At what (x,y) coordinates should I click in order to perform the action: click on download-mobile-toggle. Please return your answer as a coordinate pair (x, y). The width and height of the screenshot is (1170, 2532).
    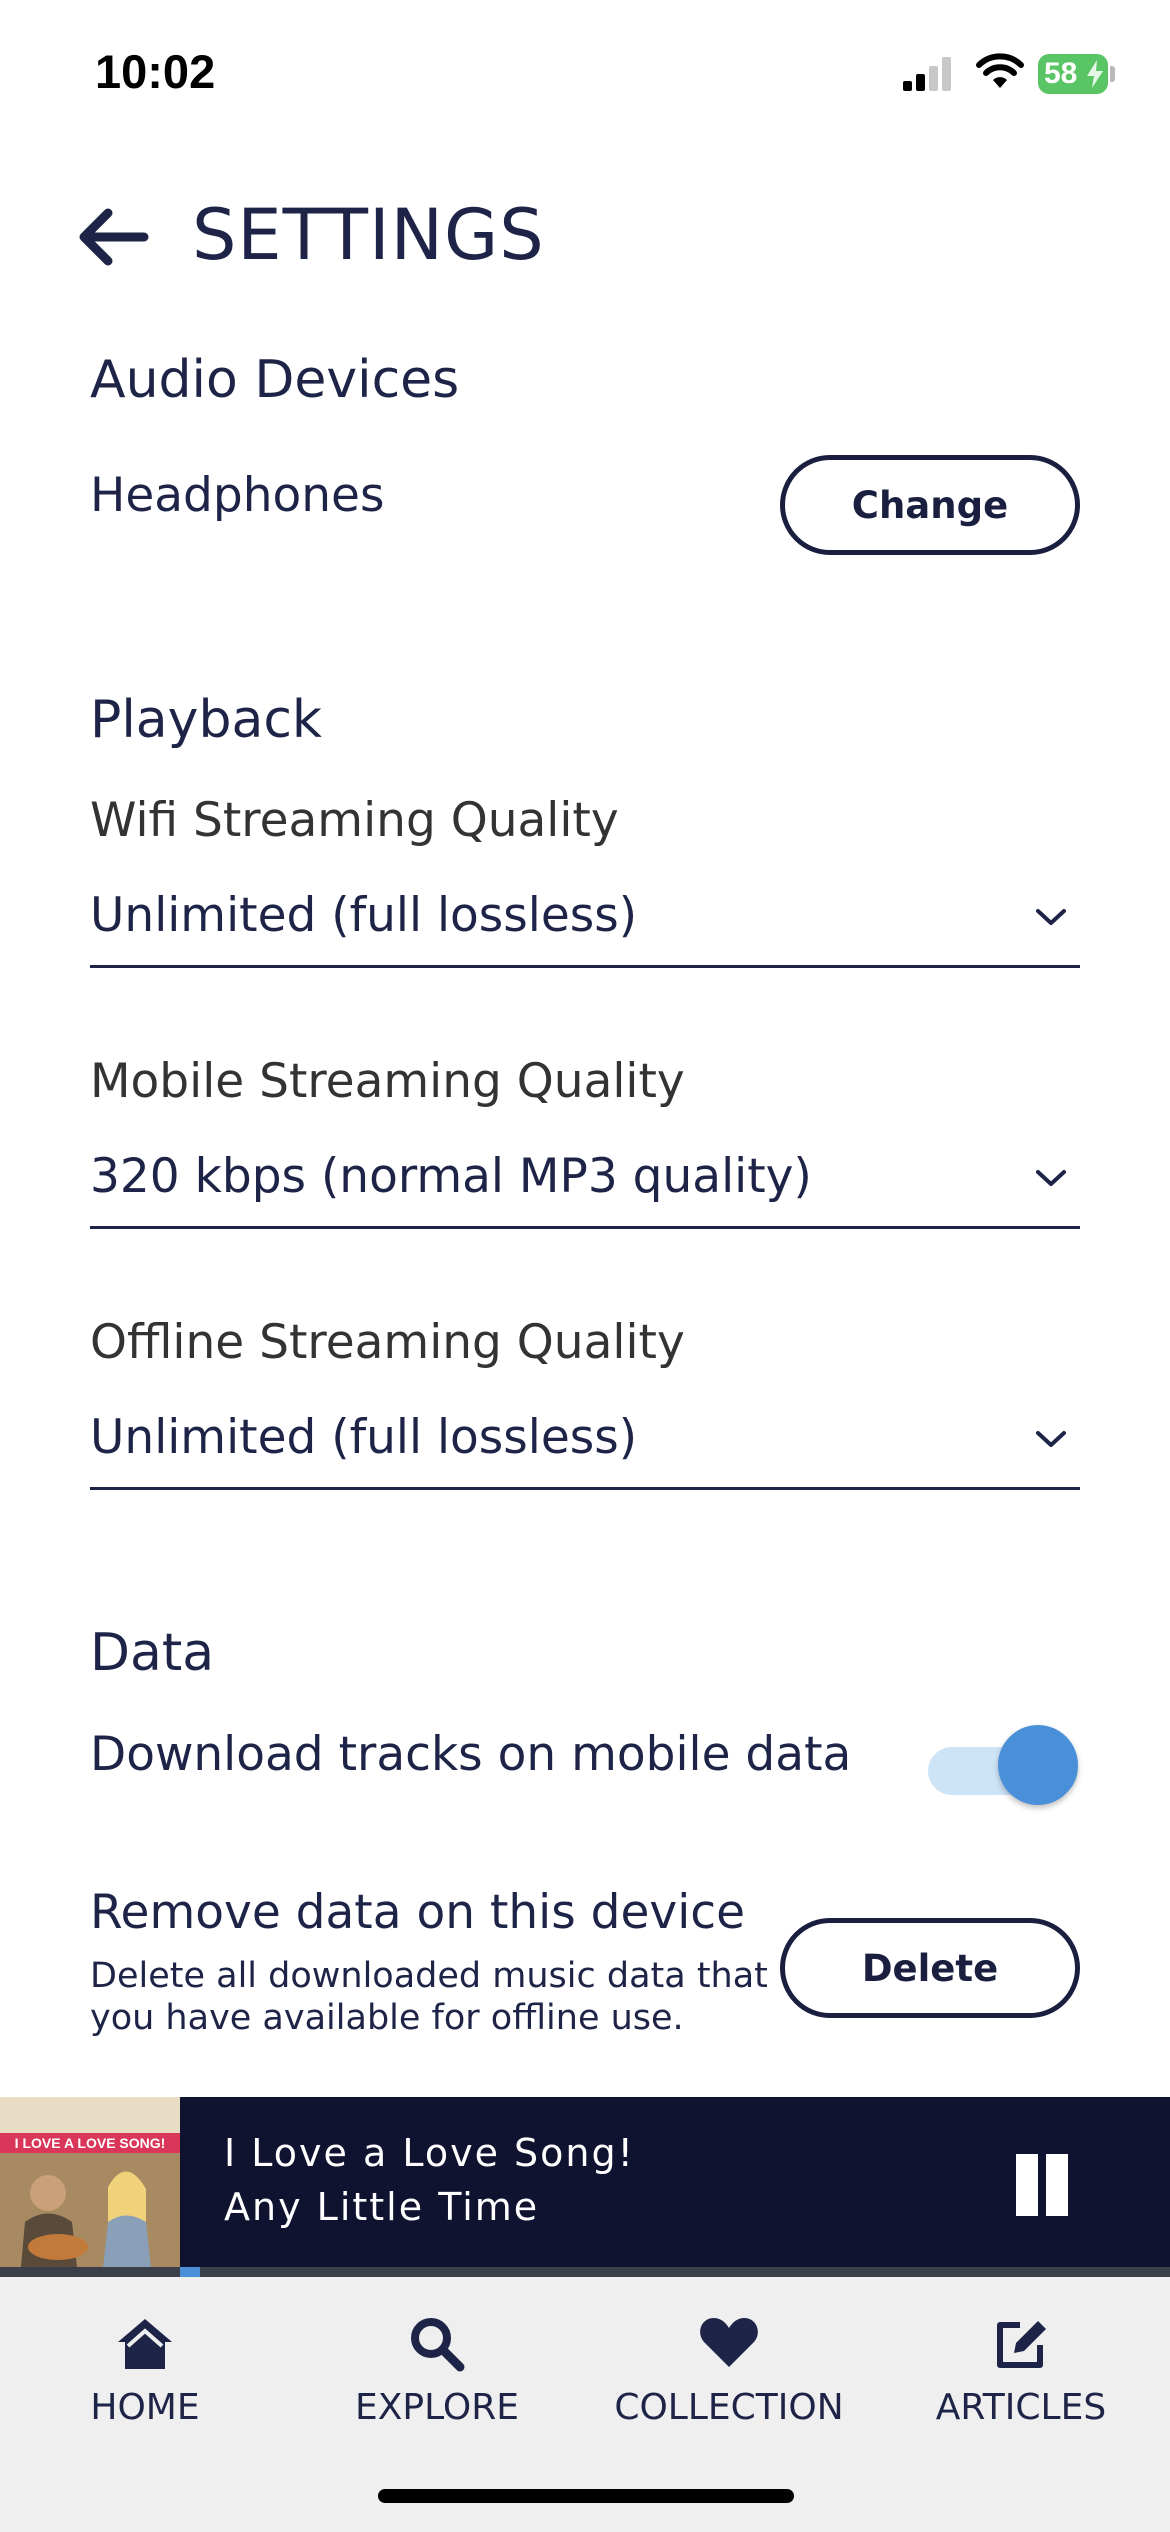
    Looking at the image, I should click on (1004, 1765).